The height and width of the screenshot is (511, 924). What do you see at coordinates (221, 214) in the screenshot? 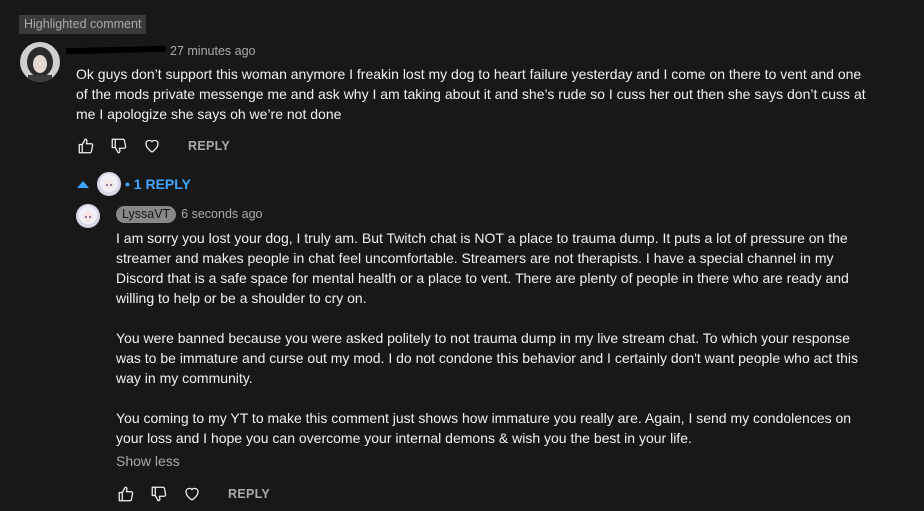
I see `reply-timestamp: 6 seconds ago` at bounding box center [221, 214].